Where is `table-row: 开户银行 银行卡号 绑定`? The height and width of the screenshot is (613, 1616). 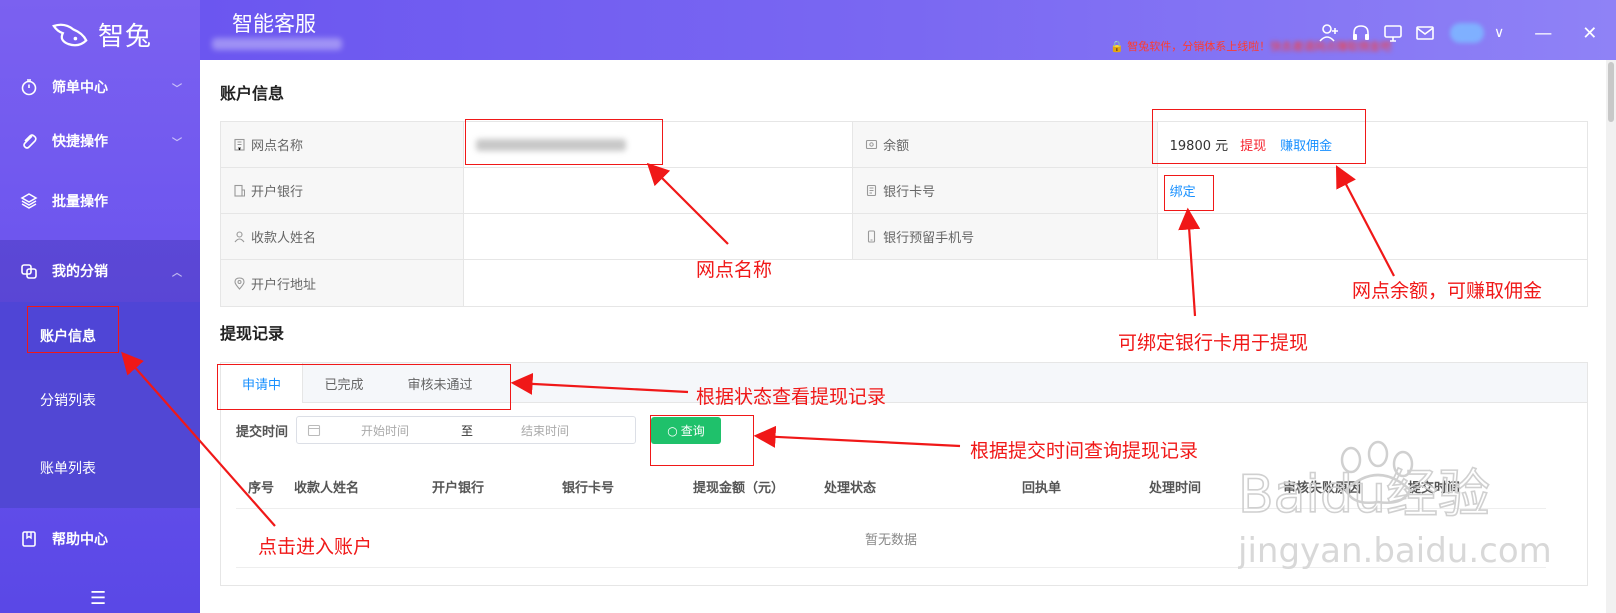
table-row: 开户银行 银行卡号 绑定 is located at coordinates (904, 191).